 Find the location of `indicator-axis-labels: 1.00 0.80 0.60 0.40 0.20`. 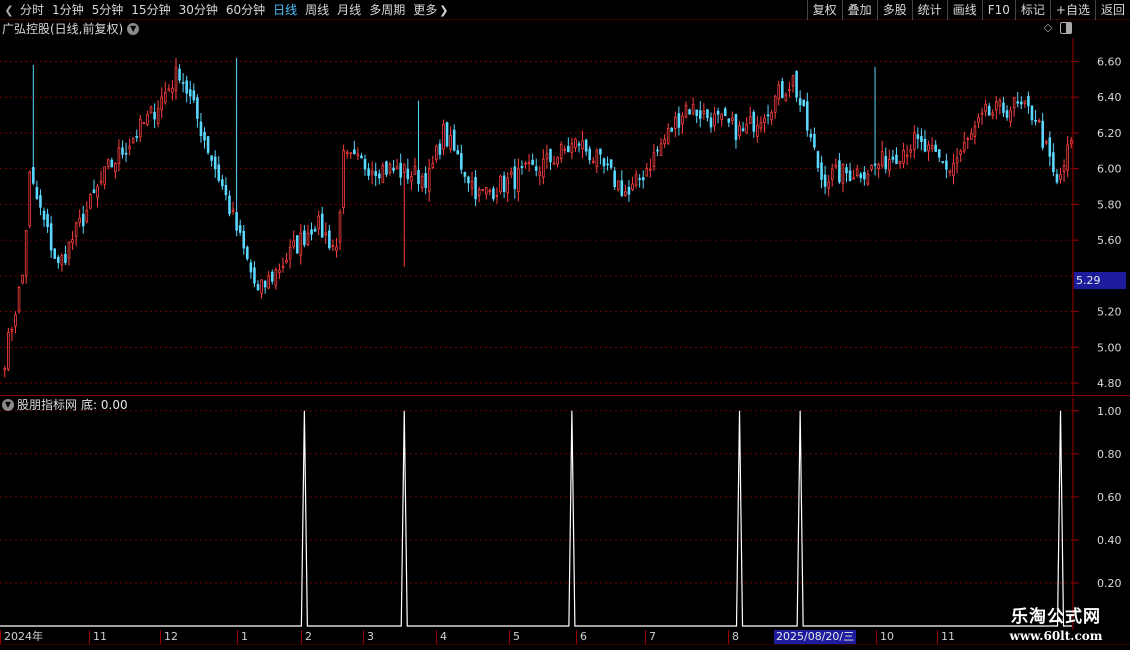

indicator-axis-labels: 1.00 0.80 0.60 0.40 0.20 is located at coordinates (1097, 497).